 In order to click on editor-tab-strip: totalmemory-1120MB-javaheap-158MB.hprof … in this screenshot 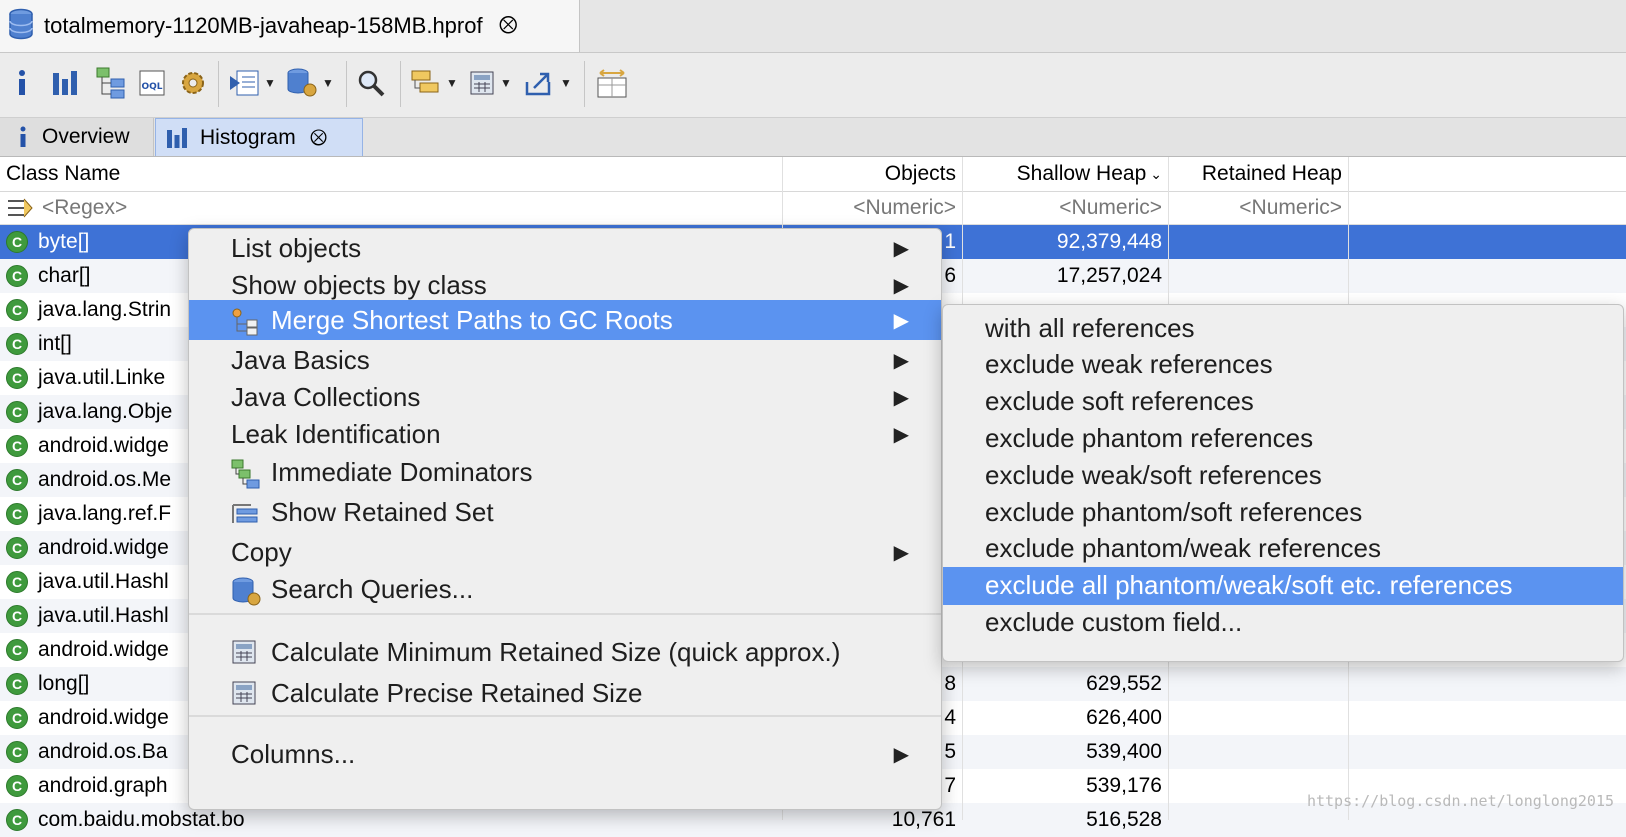, I will do `click(813, 26)`.